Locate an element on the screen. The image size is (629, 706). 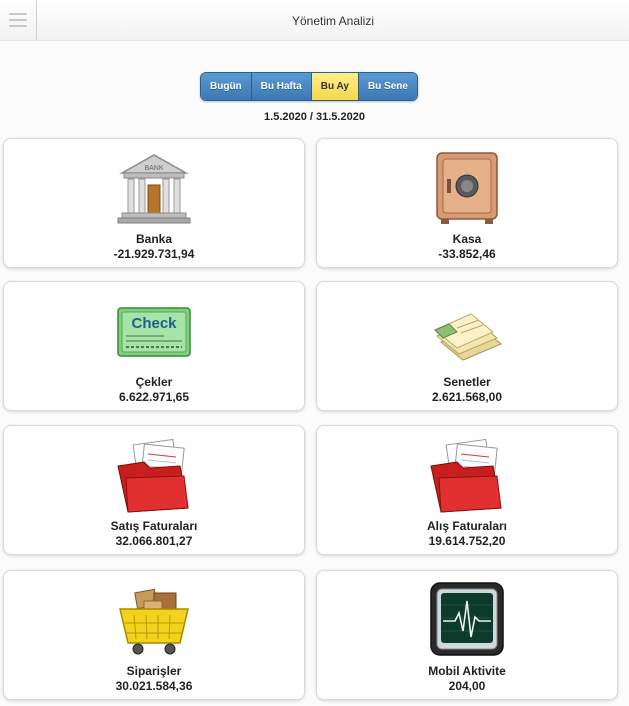
tile-kasa: Kasa -33.852,46 is located at coordinates (467, 203).